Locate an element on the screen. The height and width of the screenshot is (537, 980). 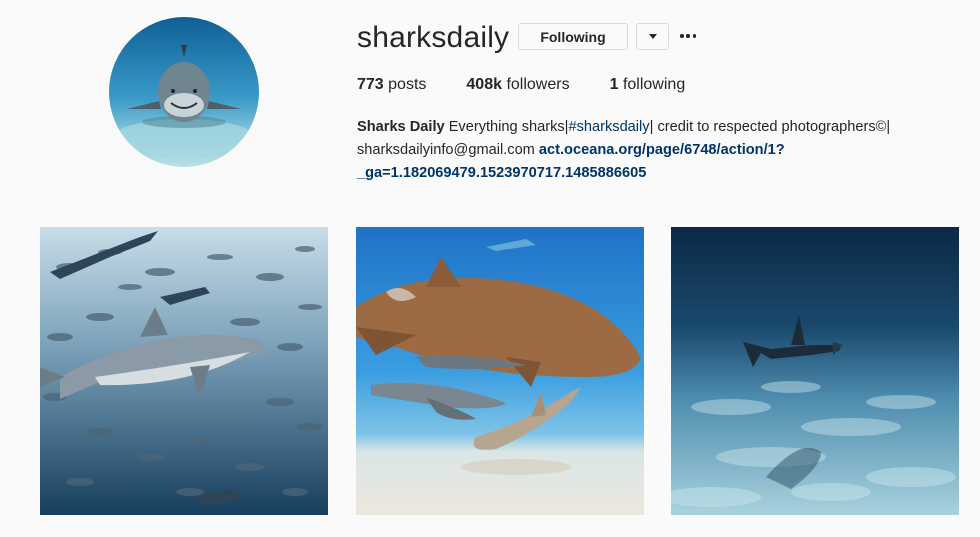
profile-avatar is located at coordinates (184, 92).